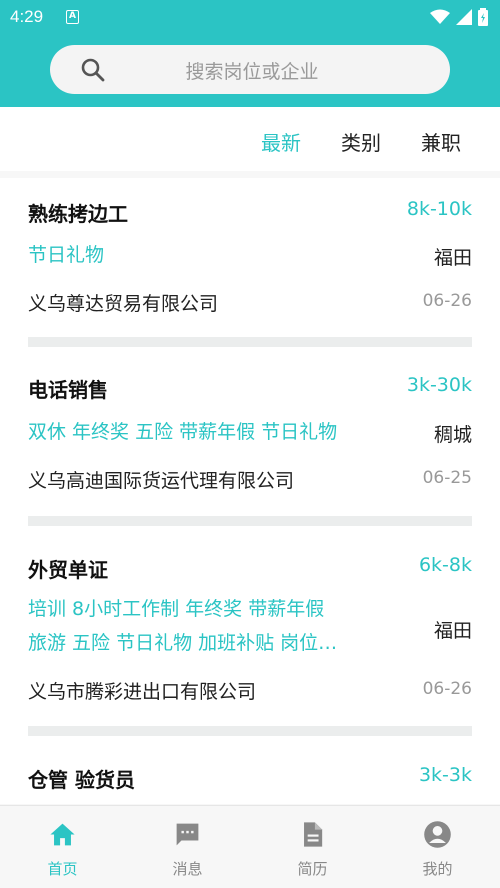  Describe the element at coordinates (187, 847) in the screenshot. I see `nav-messages: 消息` at that location.